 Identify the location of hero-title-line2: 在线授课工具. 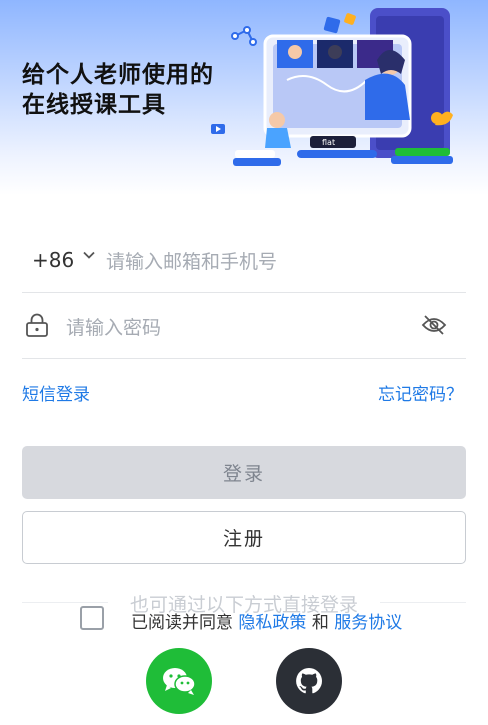
(94, 105).